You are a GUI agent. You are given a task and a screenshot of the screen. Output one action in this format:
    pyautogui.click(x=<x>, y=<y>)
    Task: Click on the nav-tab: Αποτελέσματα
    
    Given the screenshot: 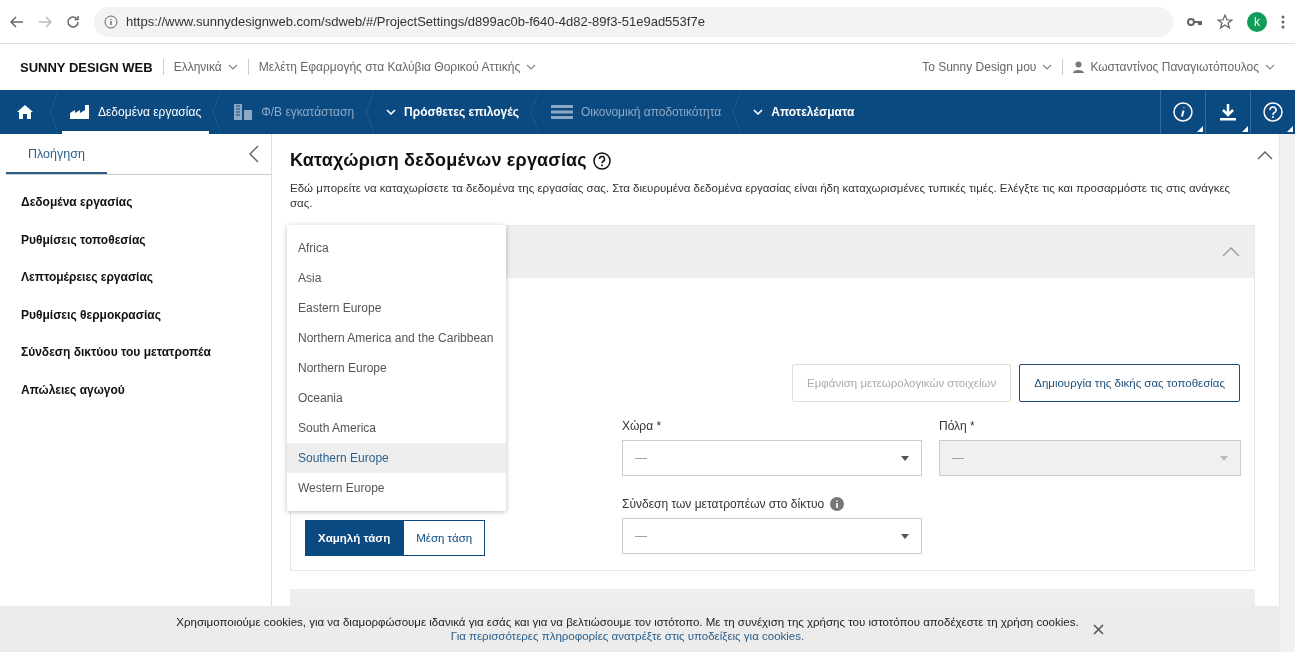 What is the action you would take?
    pyautogui.click(x=804, y=112)
    